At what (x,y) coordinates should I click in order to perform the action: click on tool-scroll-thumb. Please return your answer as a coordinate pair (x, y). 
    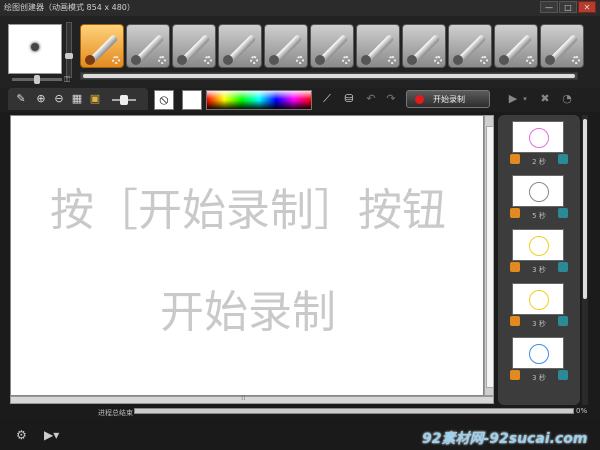
    Looking at the image, I should click on (329, 76).